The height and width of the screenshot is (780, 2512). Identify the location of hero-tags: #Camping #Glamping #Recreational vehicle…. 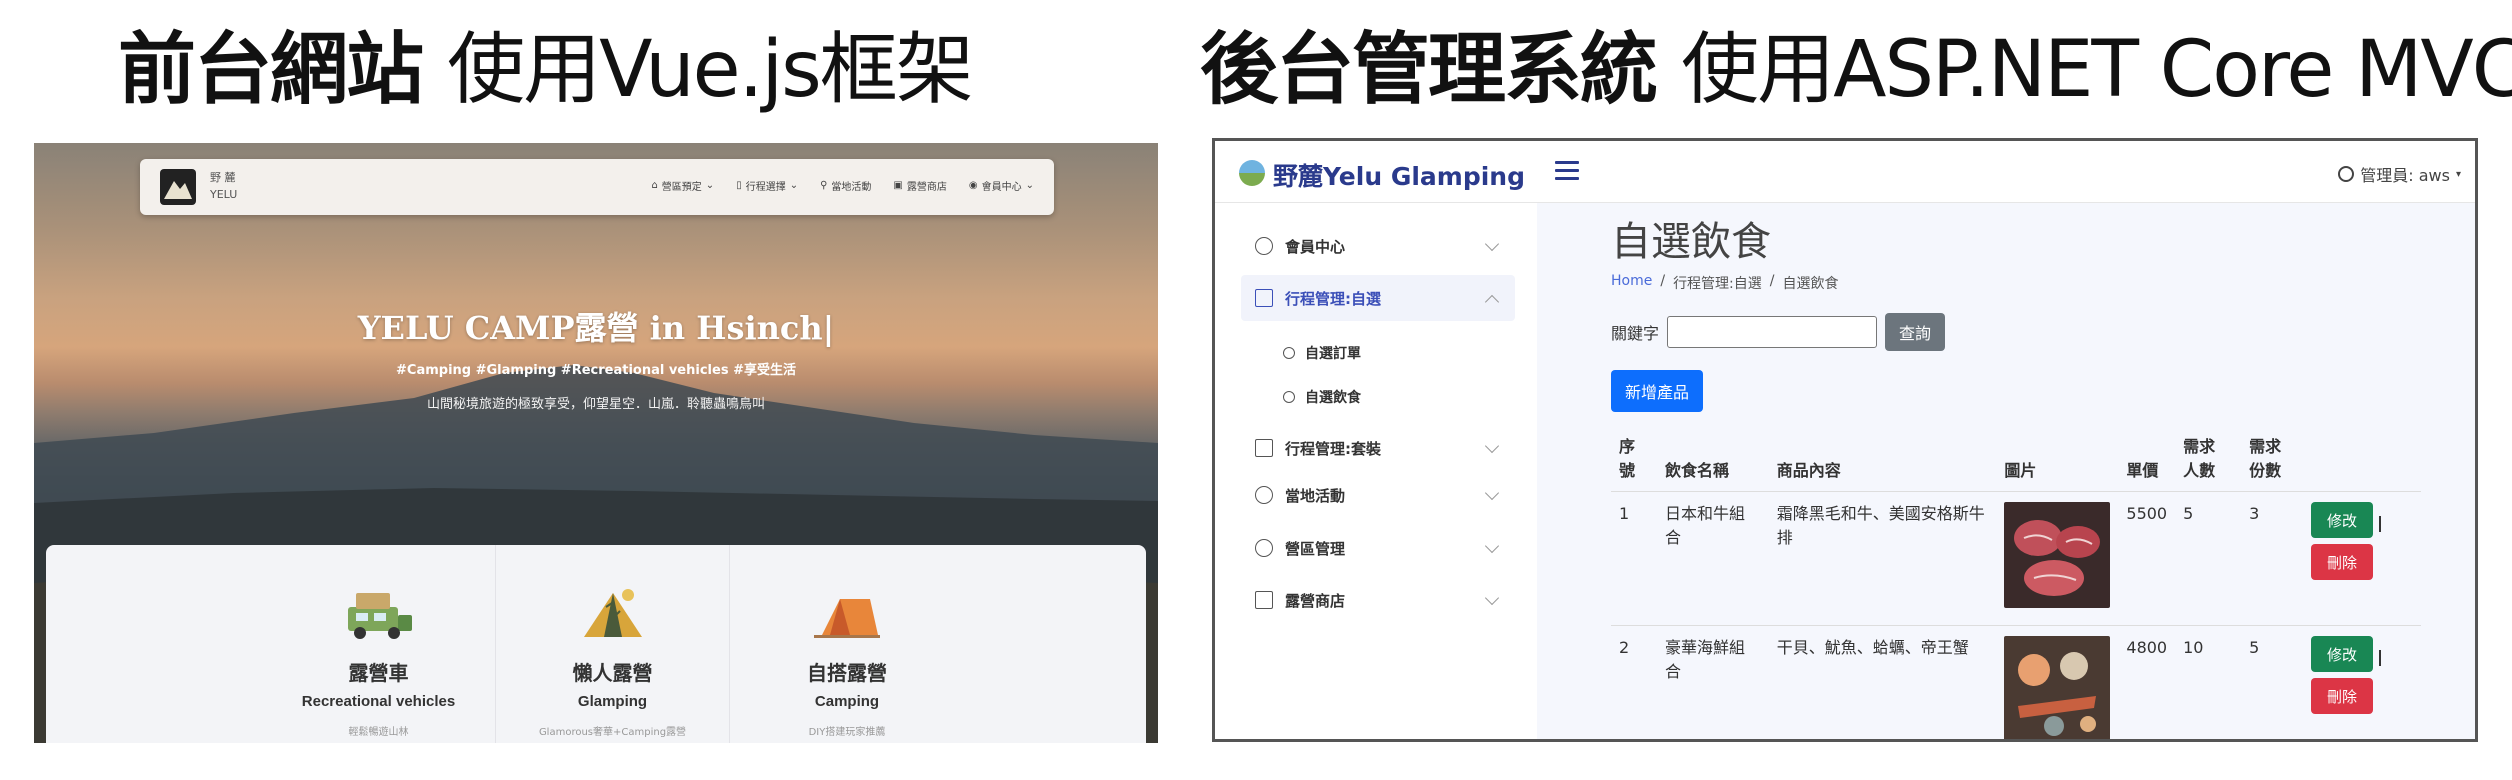
(596, 370).